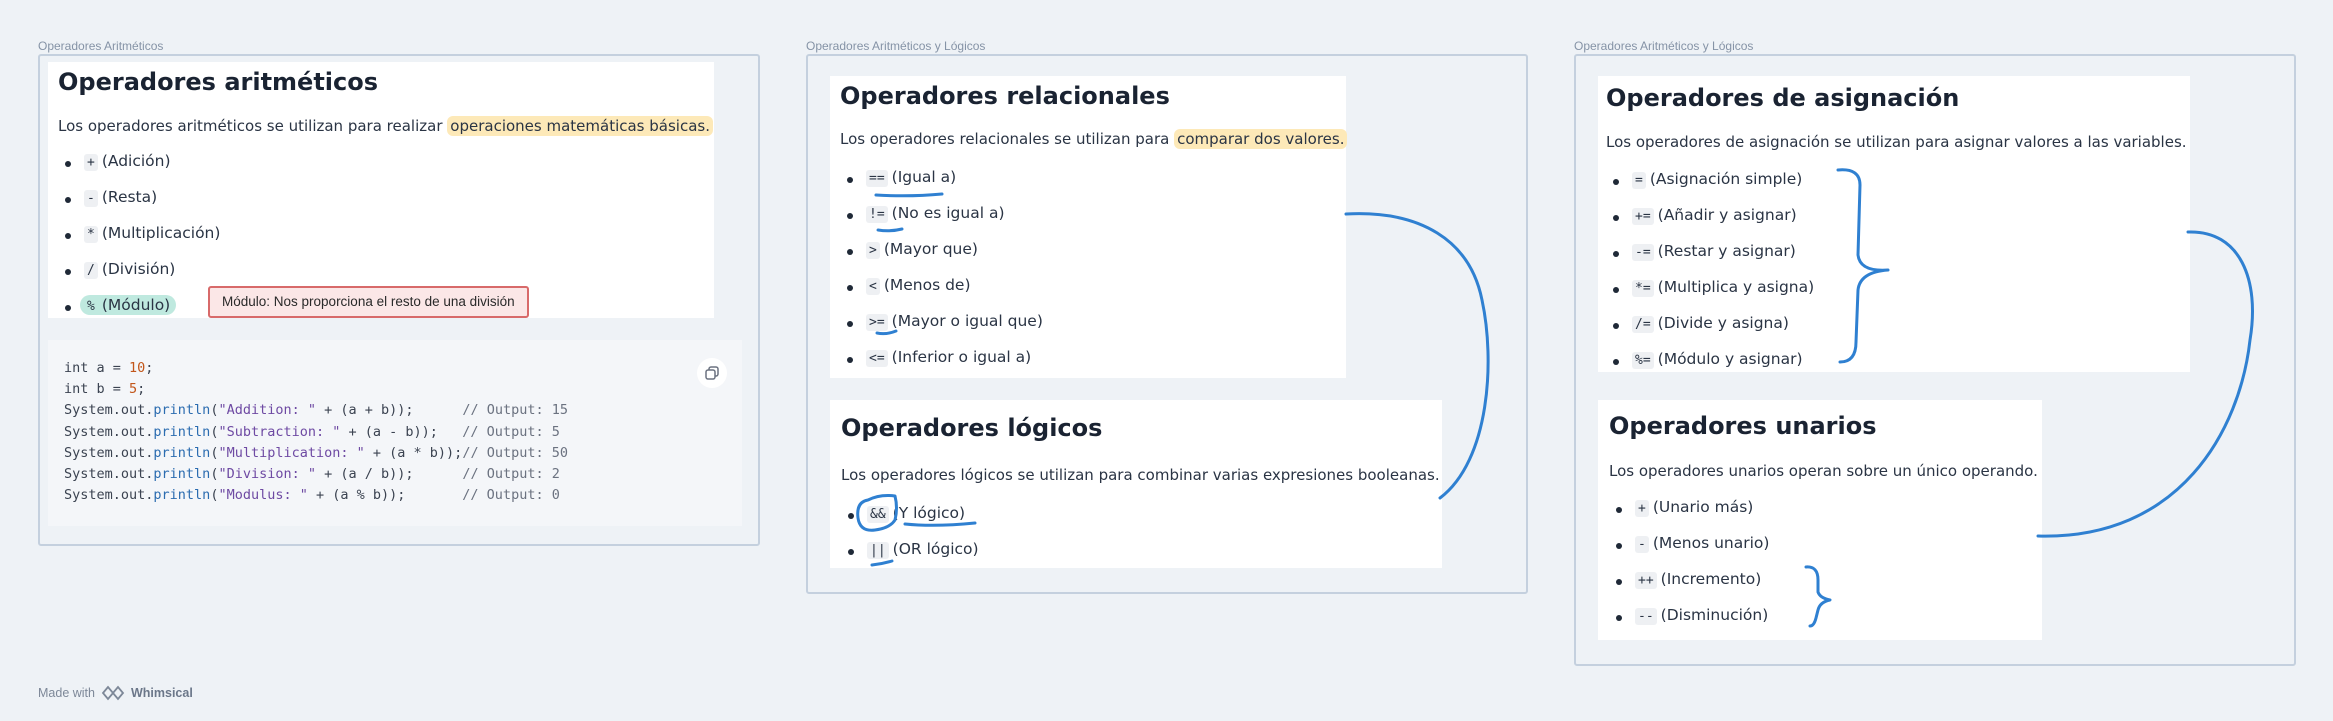 The image size is (2333, 721). Describe the element at coordinates (109, 368) in the screenshot. I see `code-line: int a = 10;` at that location.